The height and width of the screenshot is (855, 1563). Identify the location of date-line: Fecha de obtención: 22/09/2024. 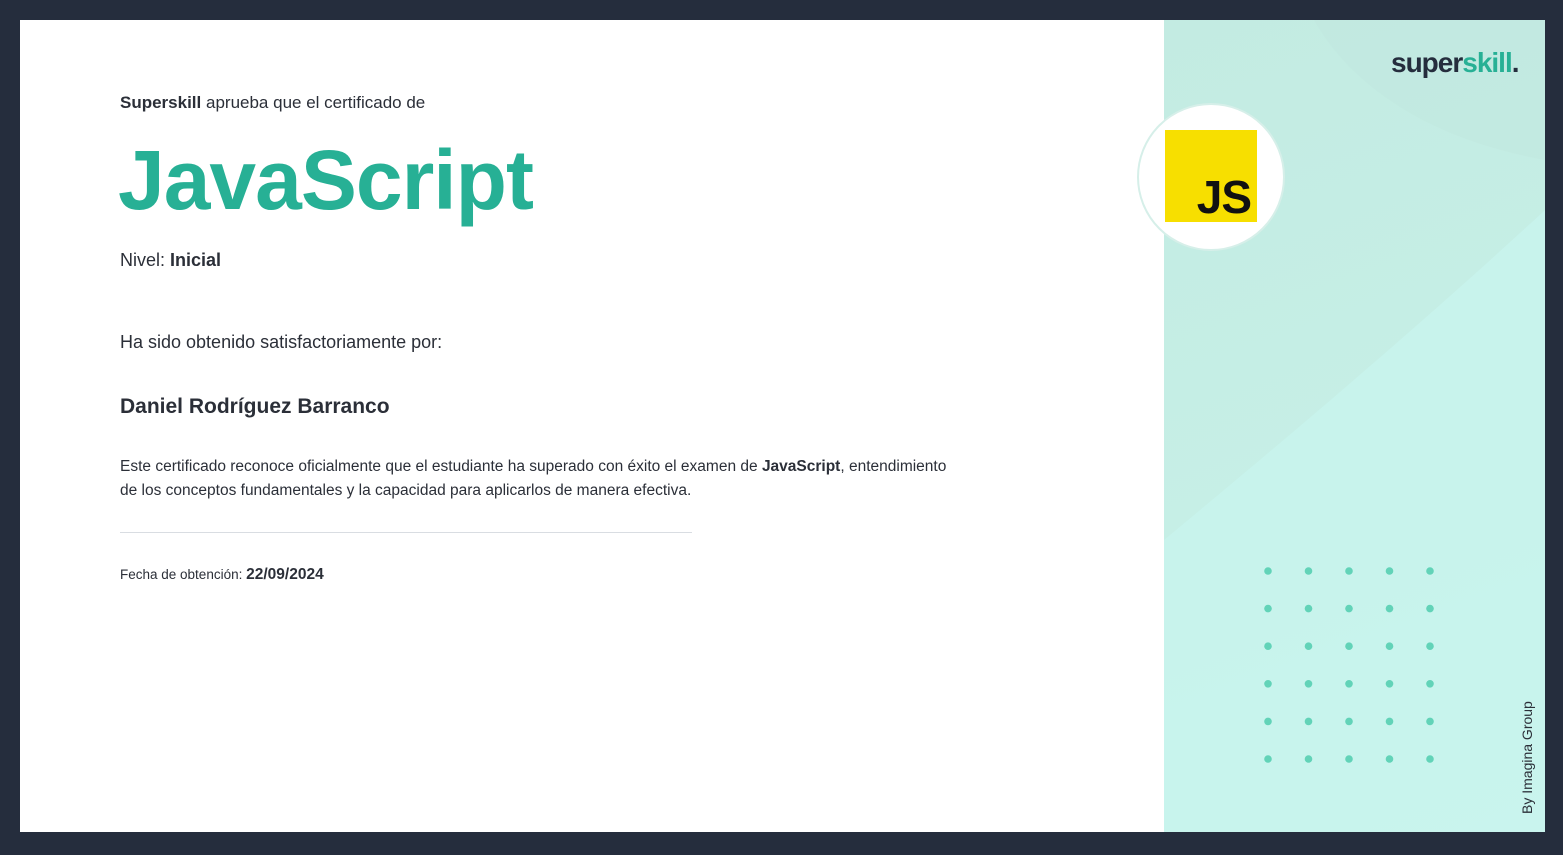
(222, 575).